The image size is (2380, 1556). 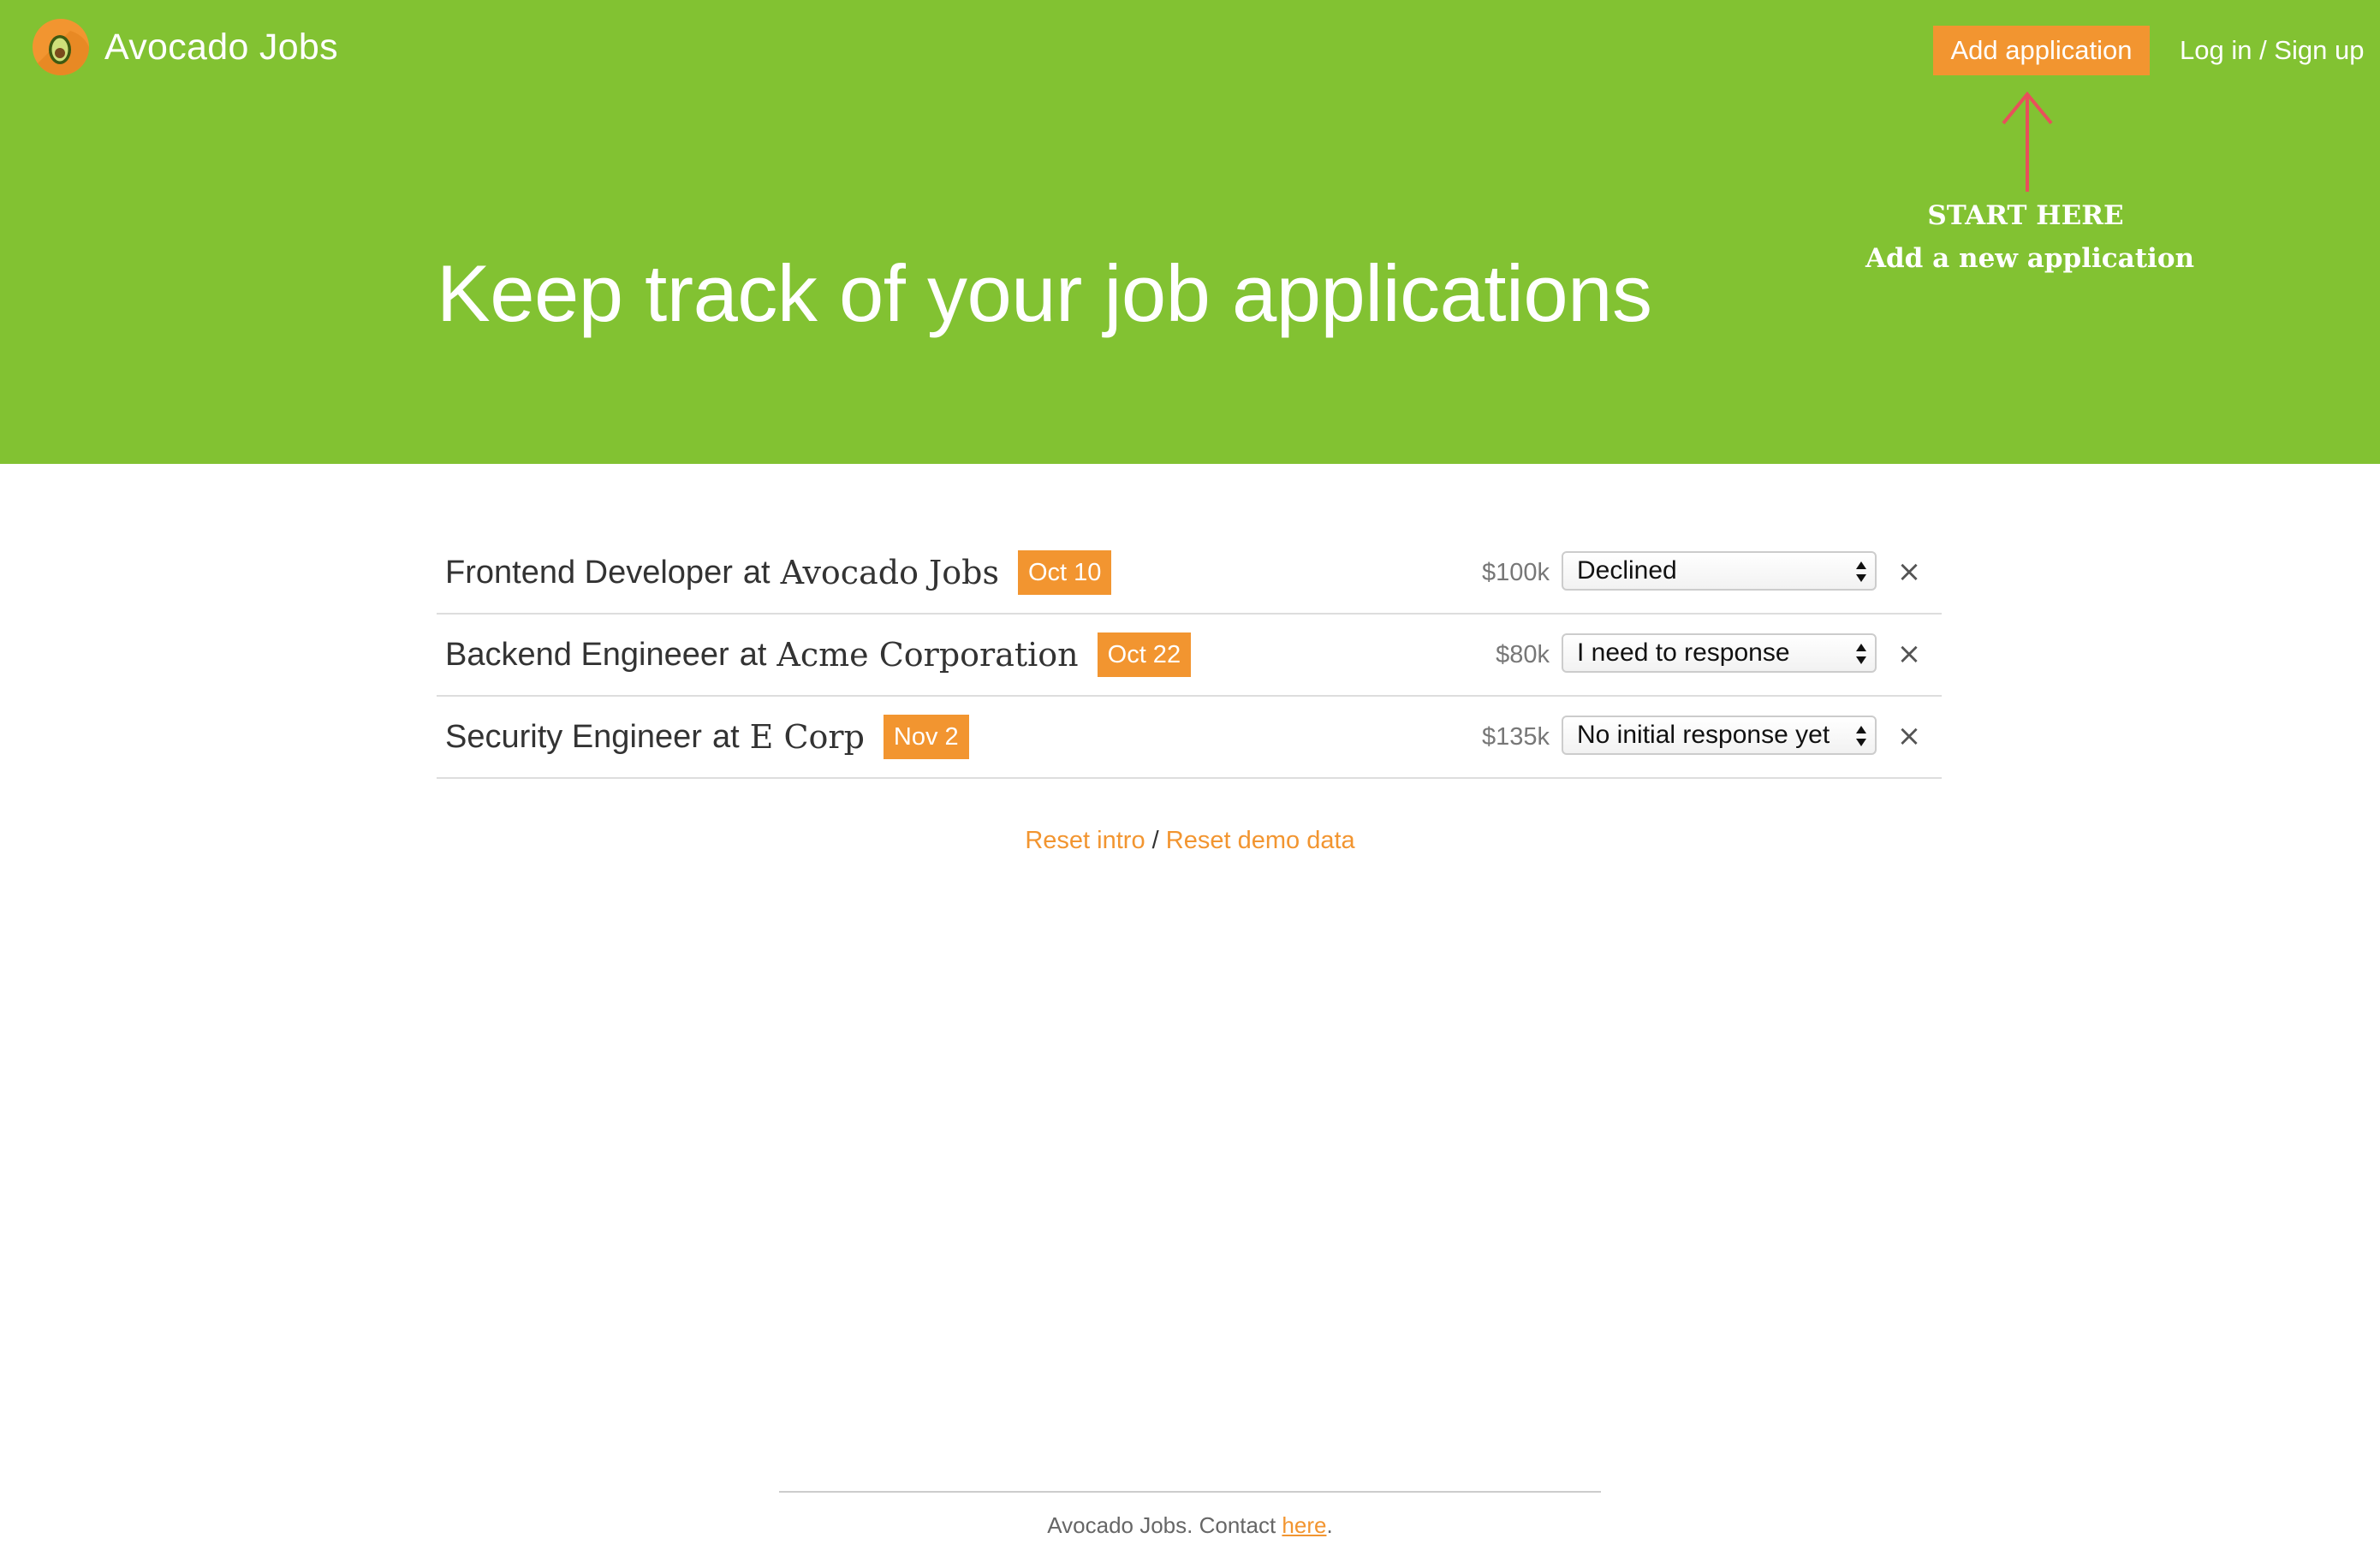 What do you see at coordinates (890, 572) in the screenshot?
I see `company-name: Avocado Jobs` at bounding box center [890, 572].